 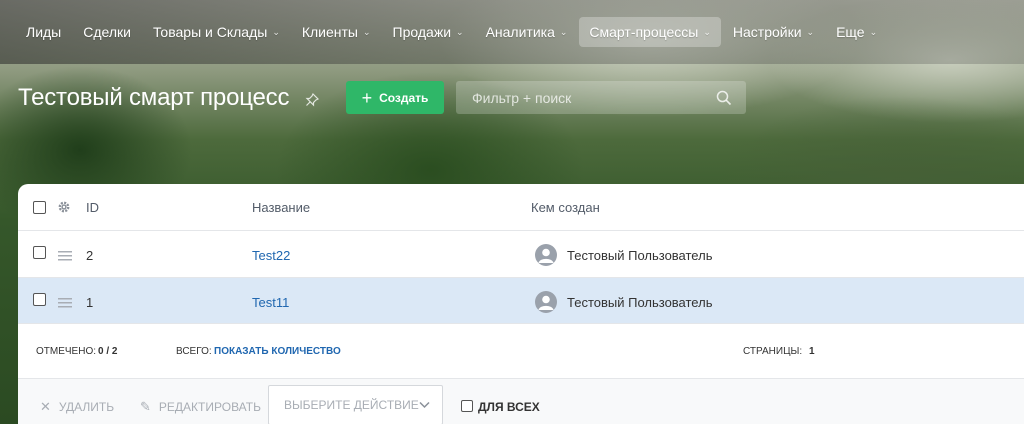 I want to click on gear-icon, so click(x=64, y=207).